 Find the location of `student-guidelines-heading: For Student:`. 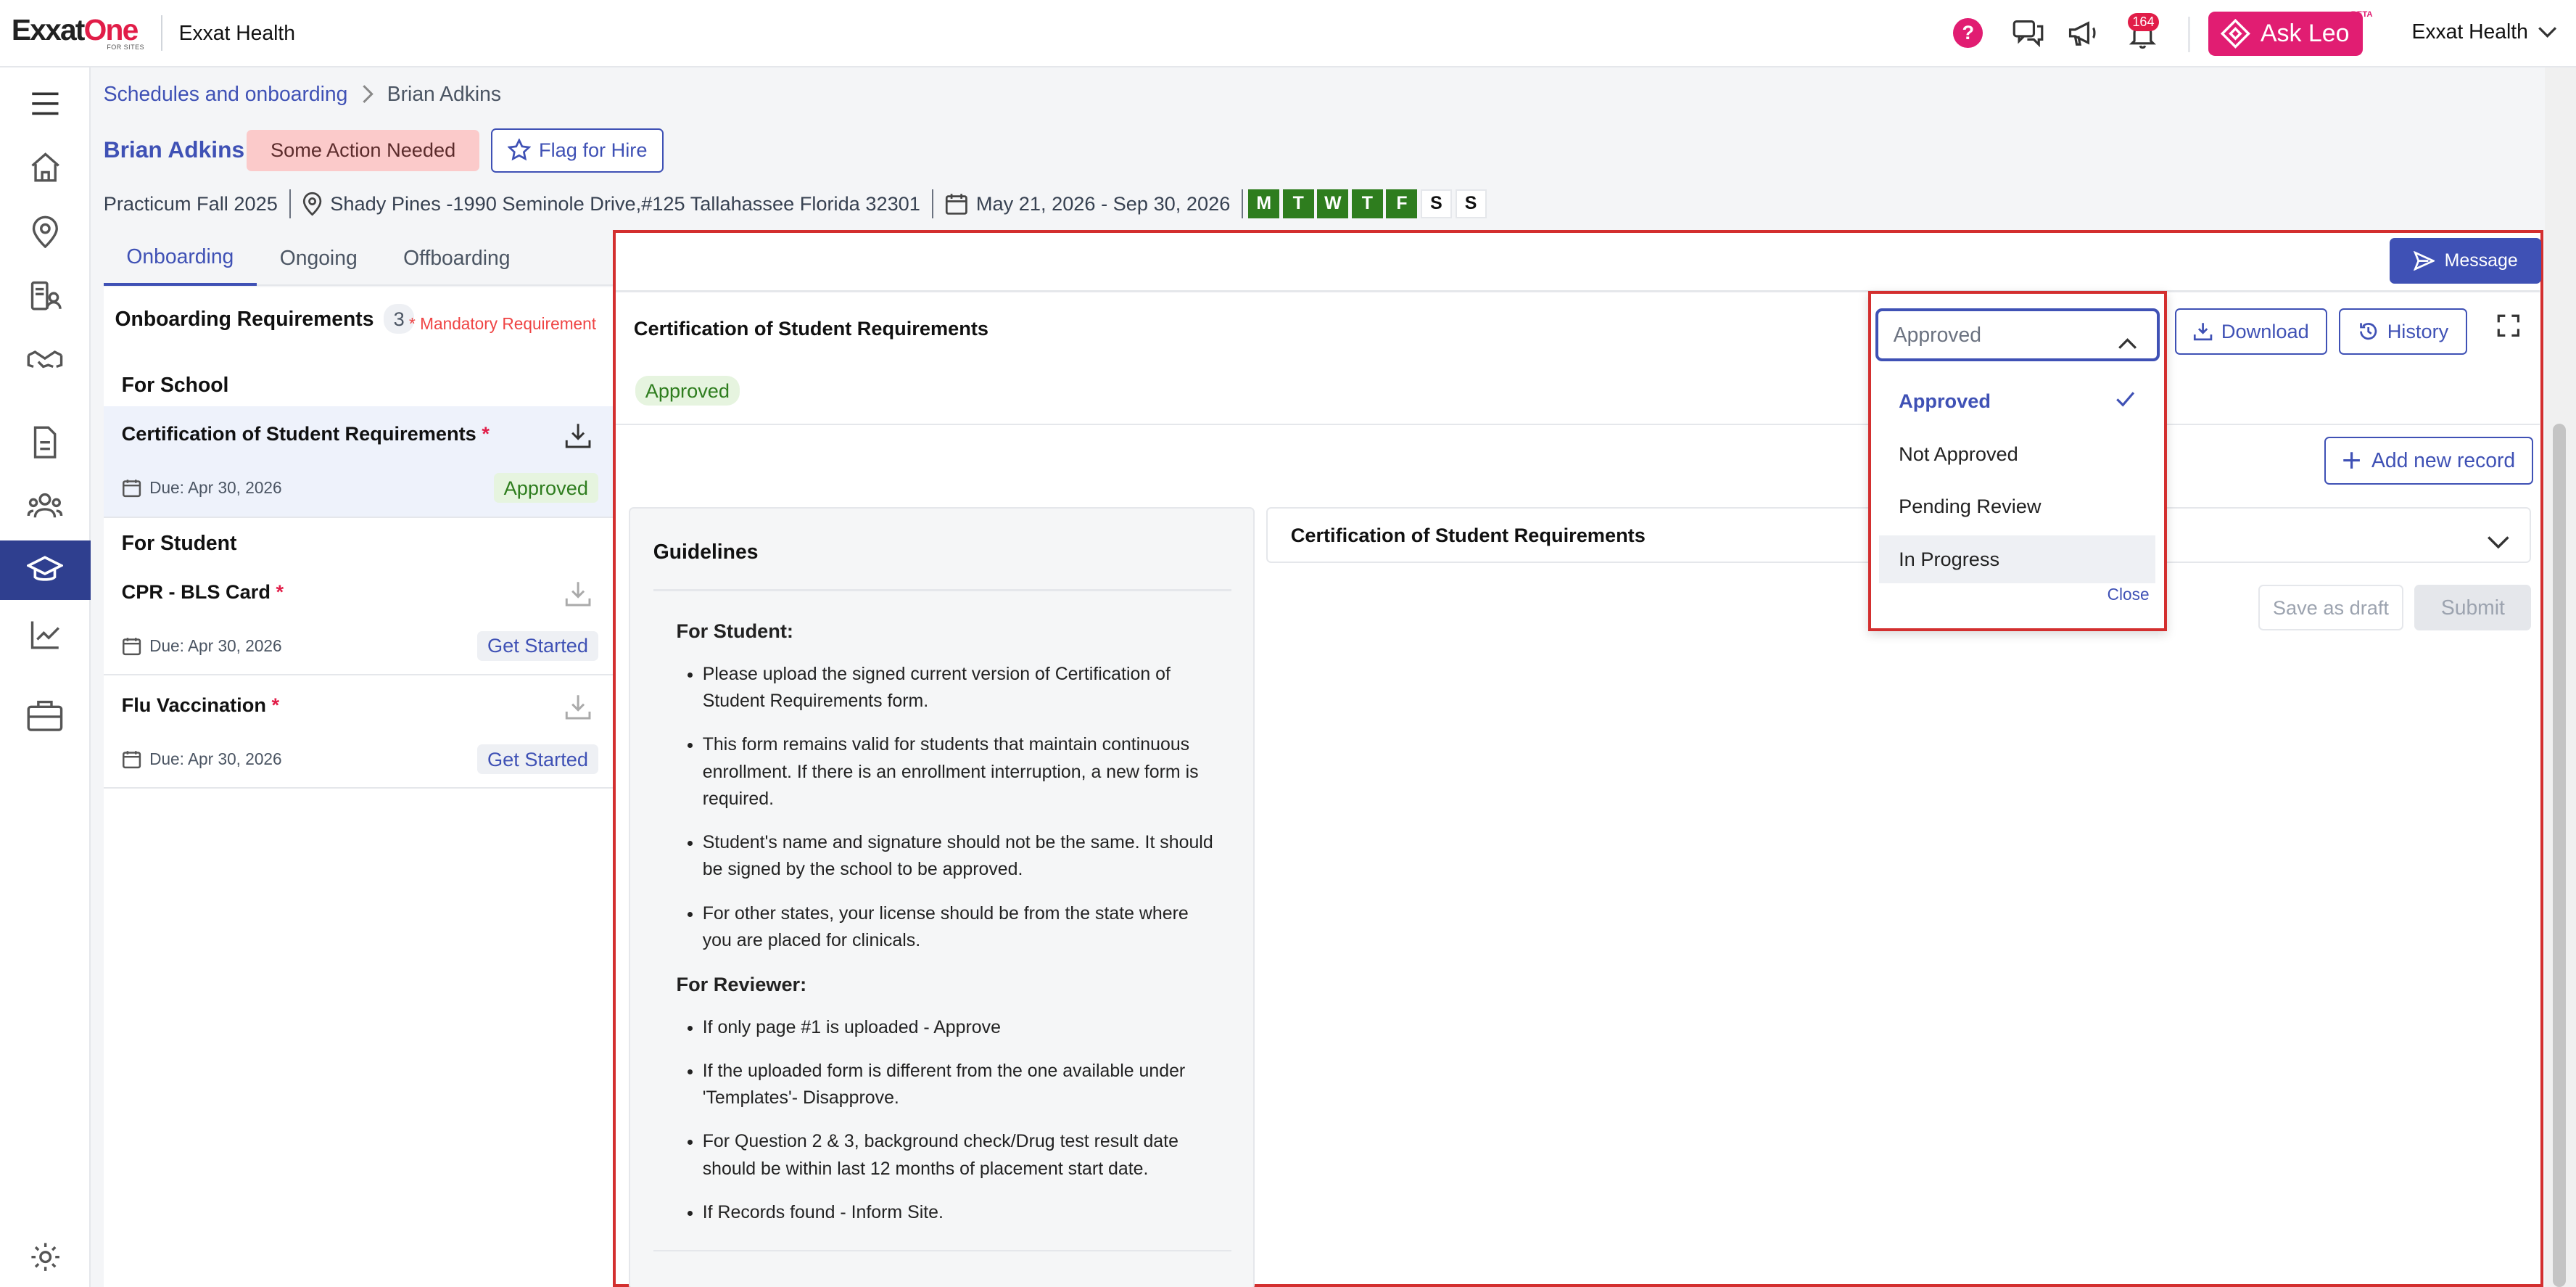

student-guidelines-heading: For Student: is located at coordinates (734, 630).